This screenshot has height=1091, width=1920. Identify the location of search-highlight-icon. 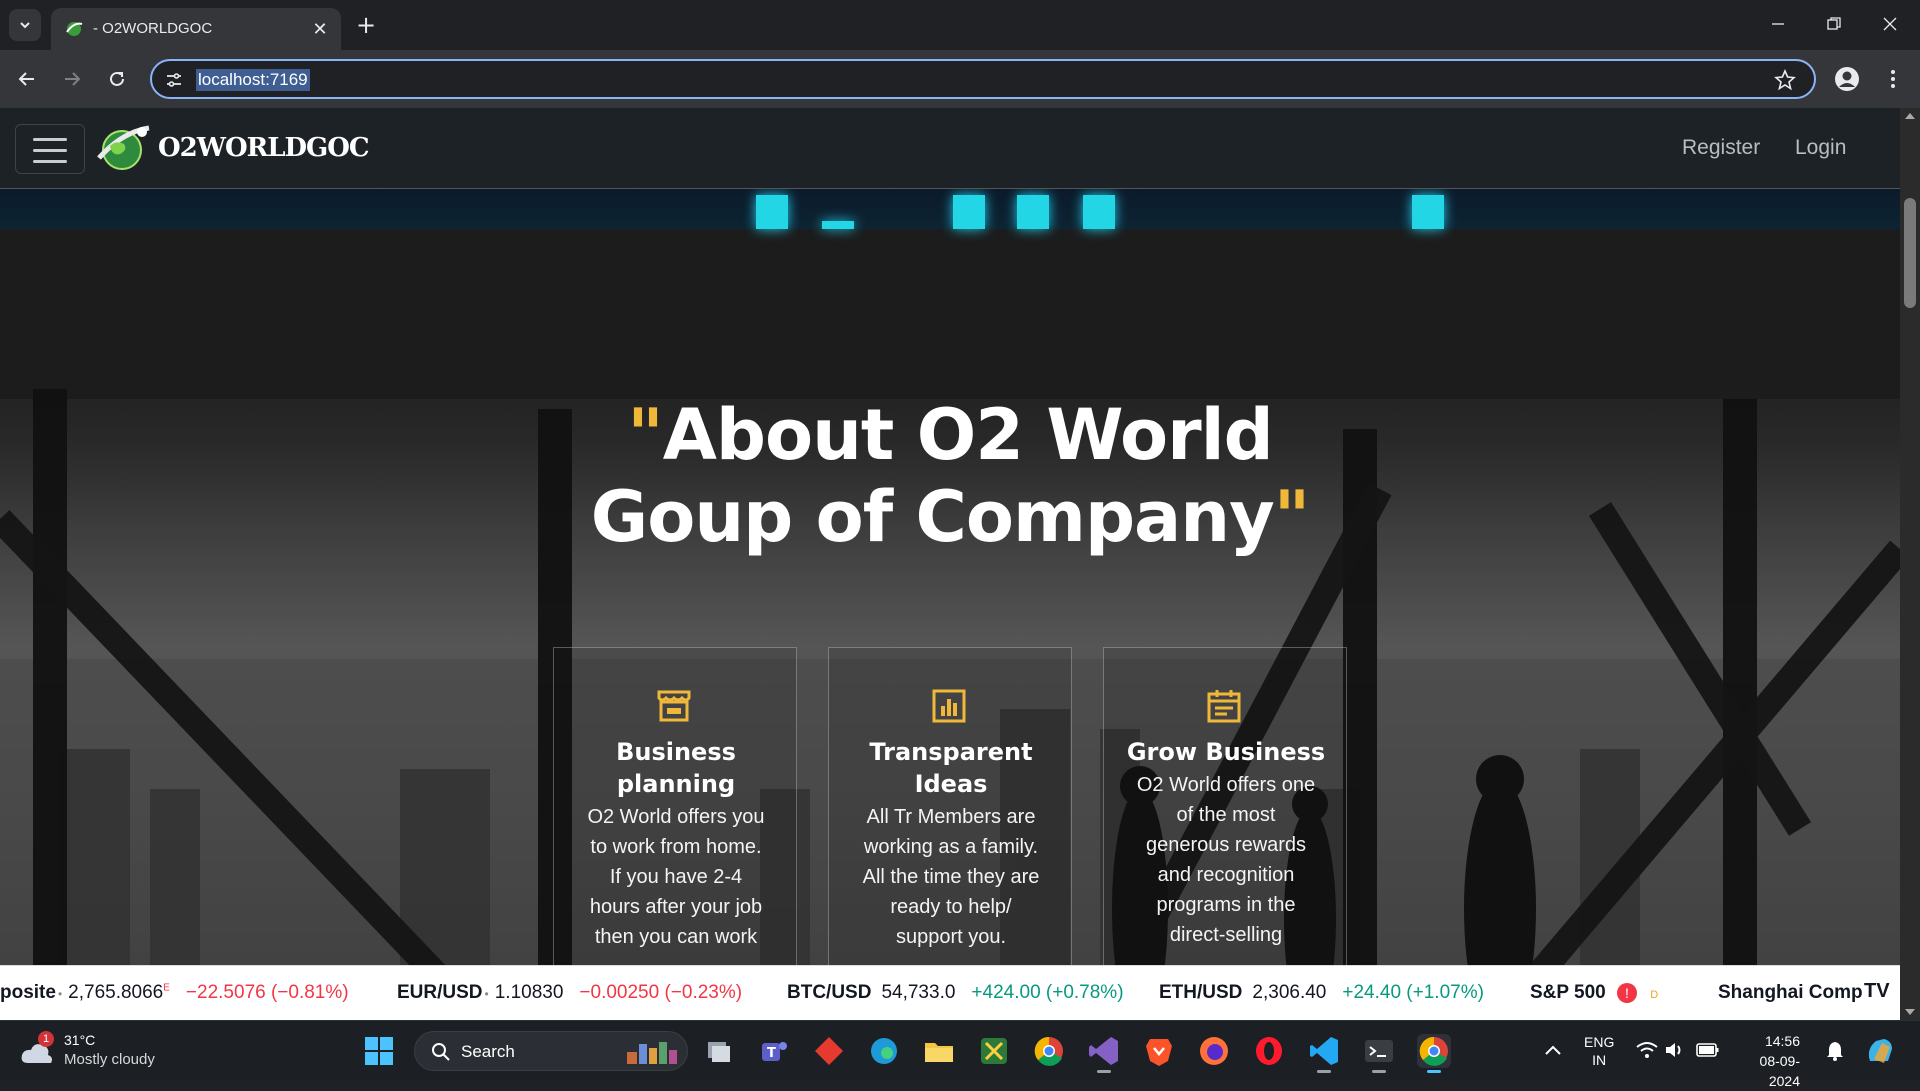
(652, 1053).